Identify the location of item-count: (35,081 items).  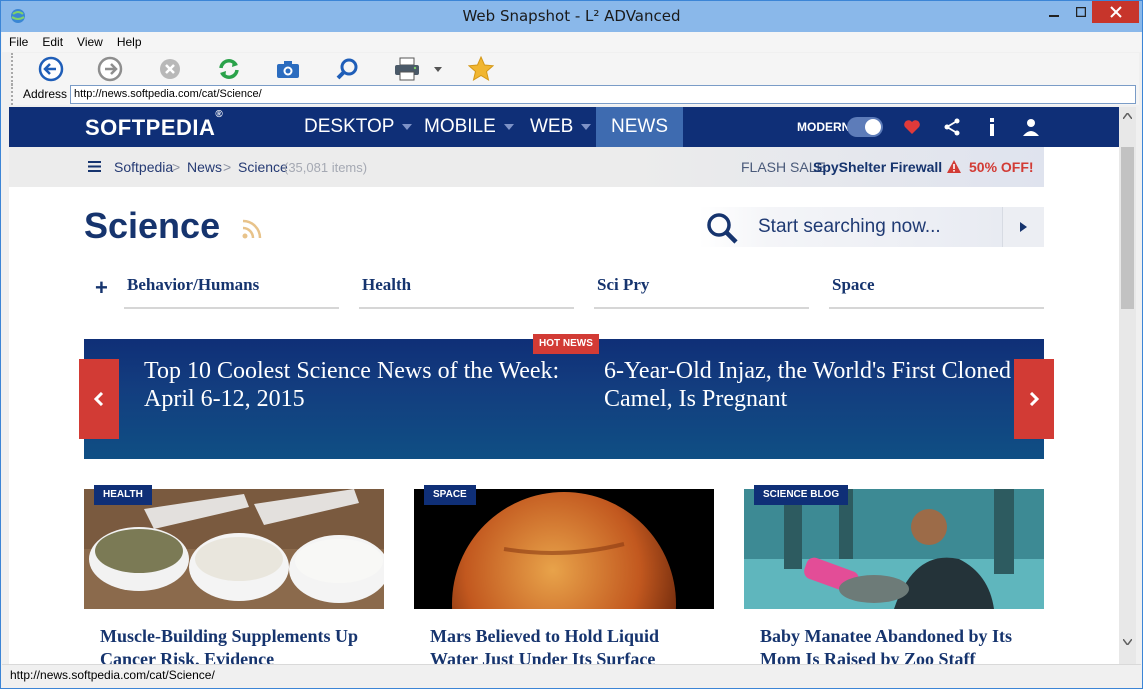
(326, 167).